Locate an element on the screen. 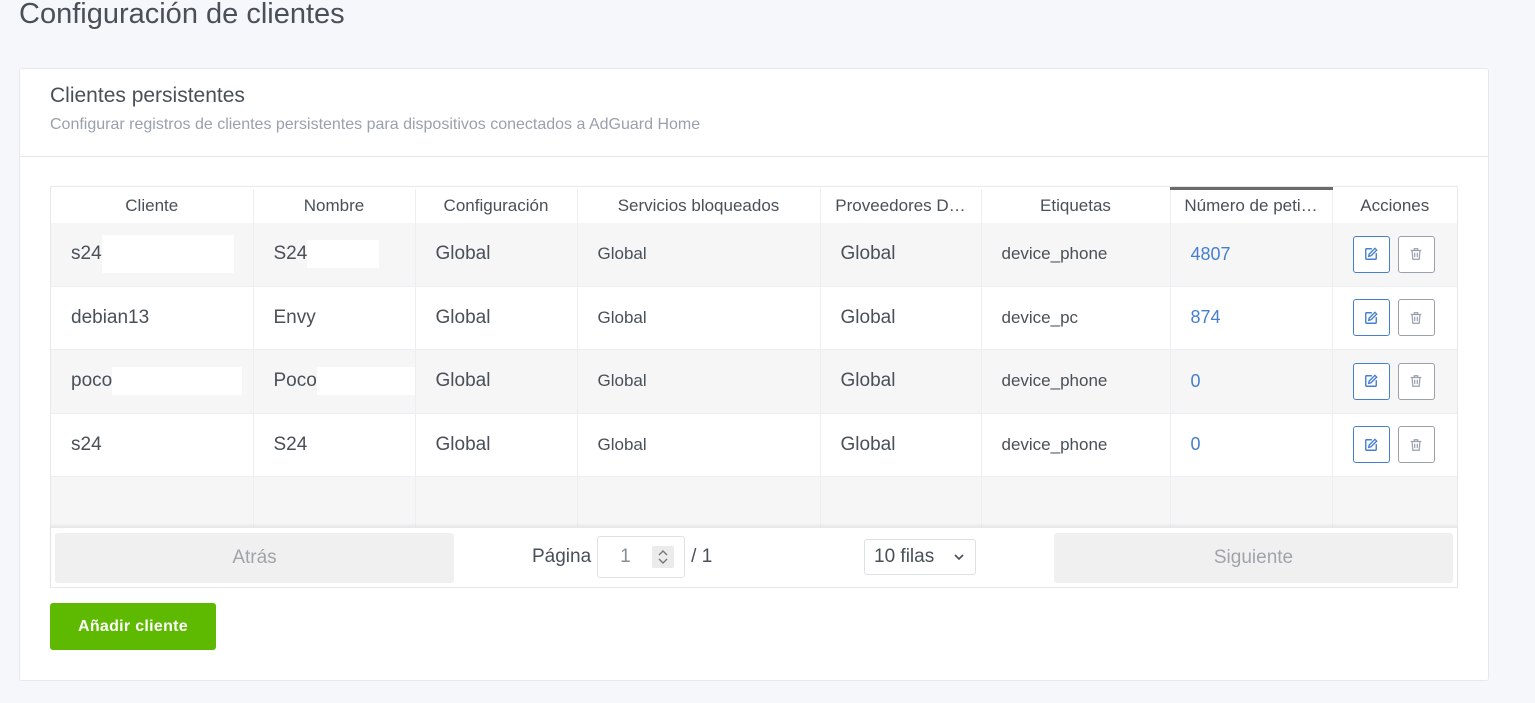 The height and width of the screenshot is (703, 1535). rows-per-page-value: 10 filas is located at coordinates (904, 556).